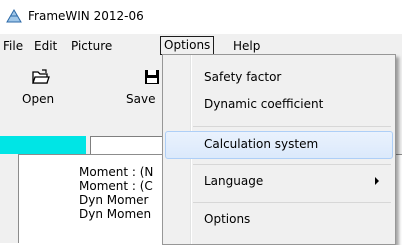 The width and height of the screenshot is (402, 245). Describe the element at coordinates (152, 77) in the screenshot. I see `save-disk-icon` at that location.